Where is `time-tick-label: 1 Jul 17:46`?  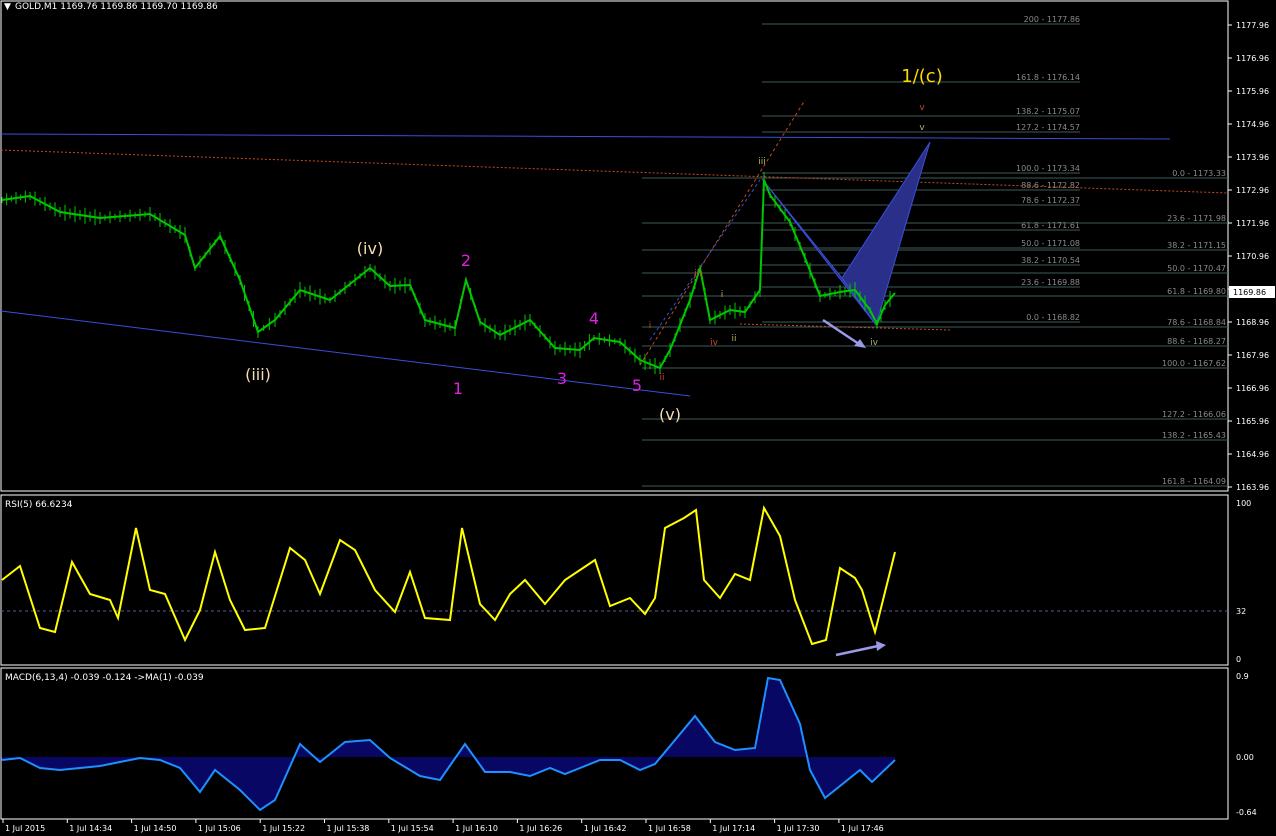
time-tick-label: 1 Jul 17:46 is located at coordinates (862, 828).